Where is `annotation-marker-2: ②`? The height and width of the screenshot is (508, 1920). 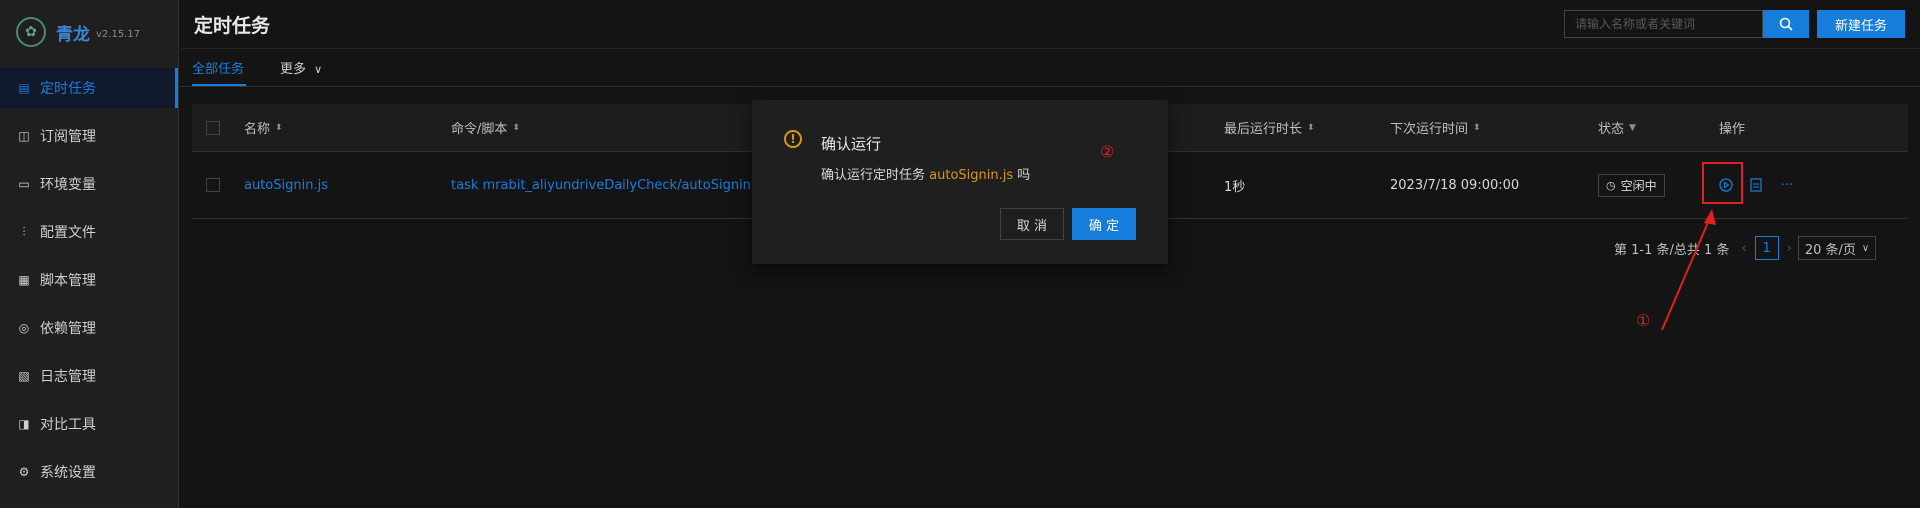 annotation-marker-2: ② is located at coordinates (1107, 151).